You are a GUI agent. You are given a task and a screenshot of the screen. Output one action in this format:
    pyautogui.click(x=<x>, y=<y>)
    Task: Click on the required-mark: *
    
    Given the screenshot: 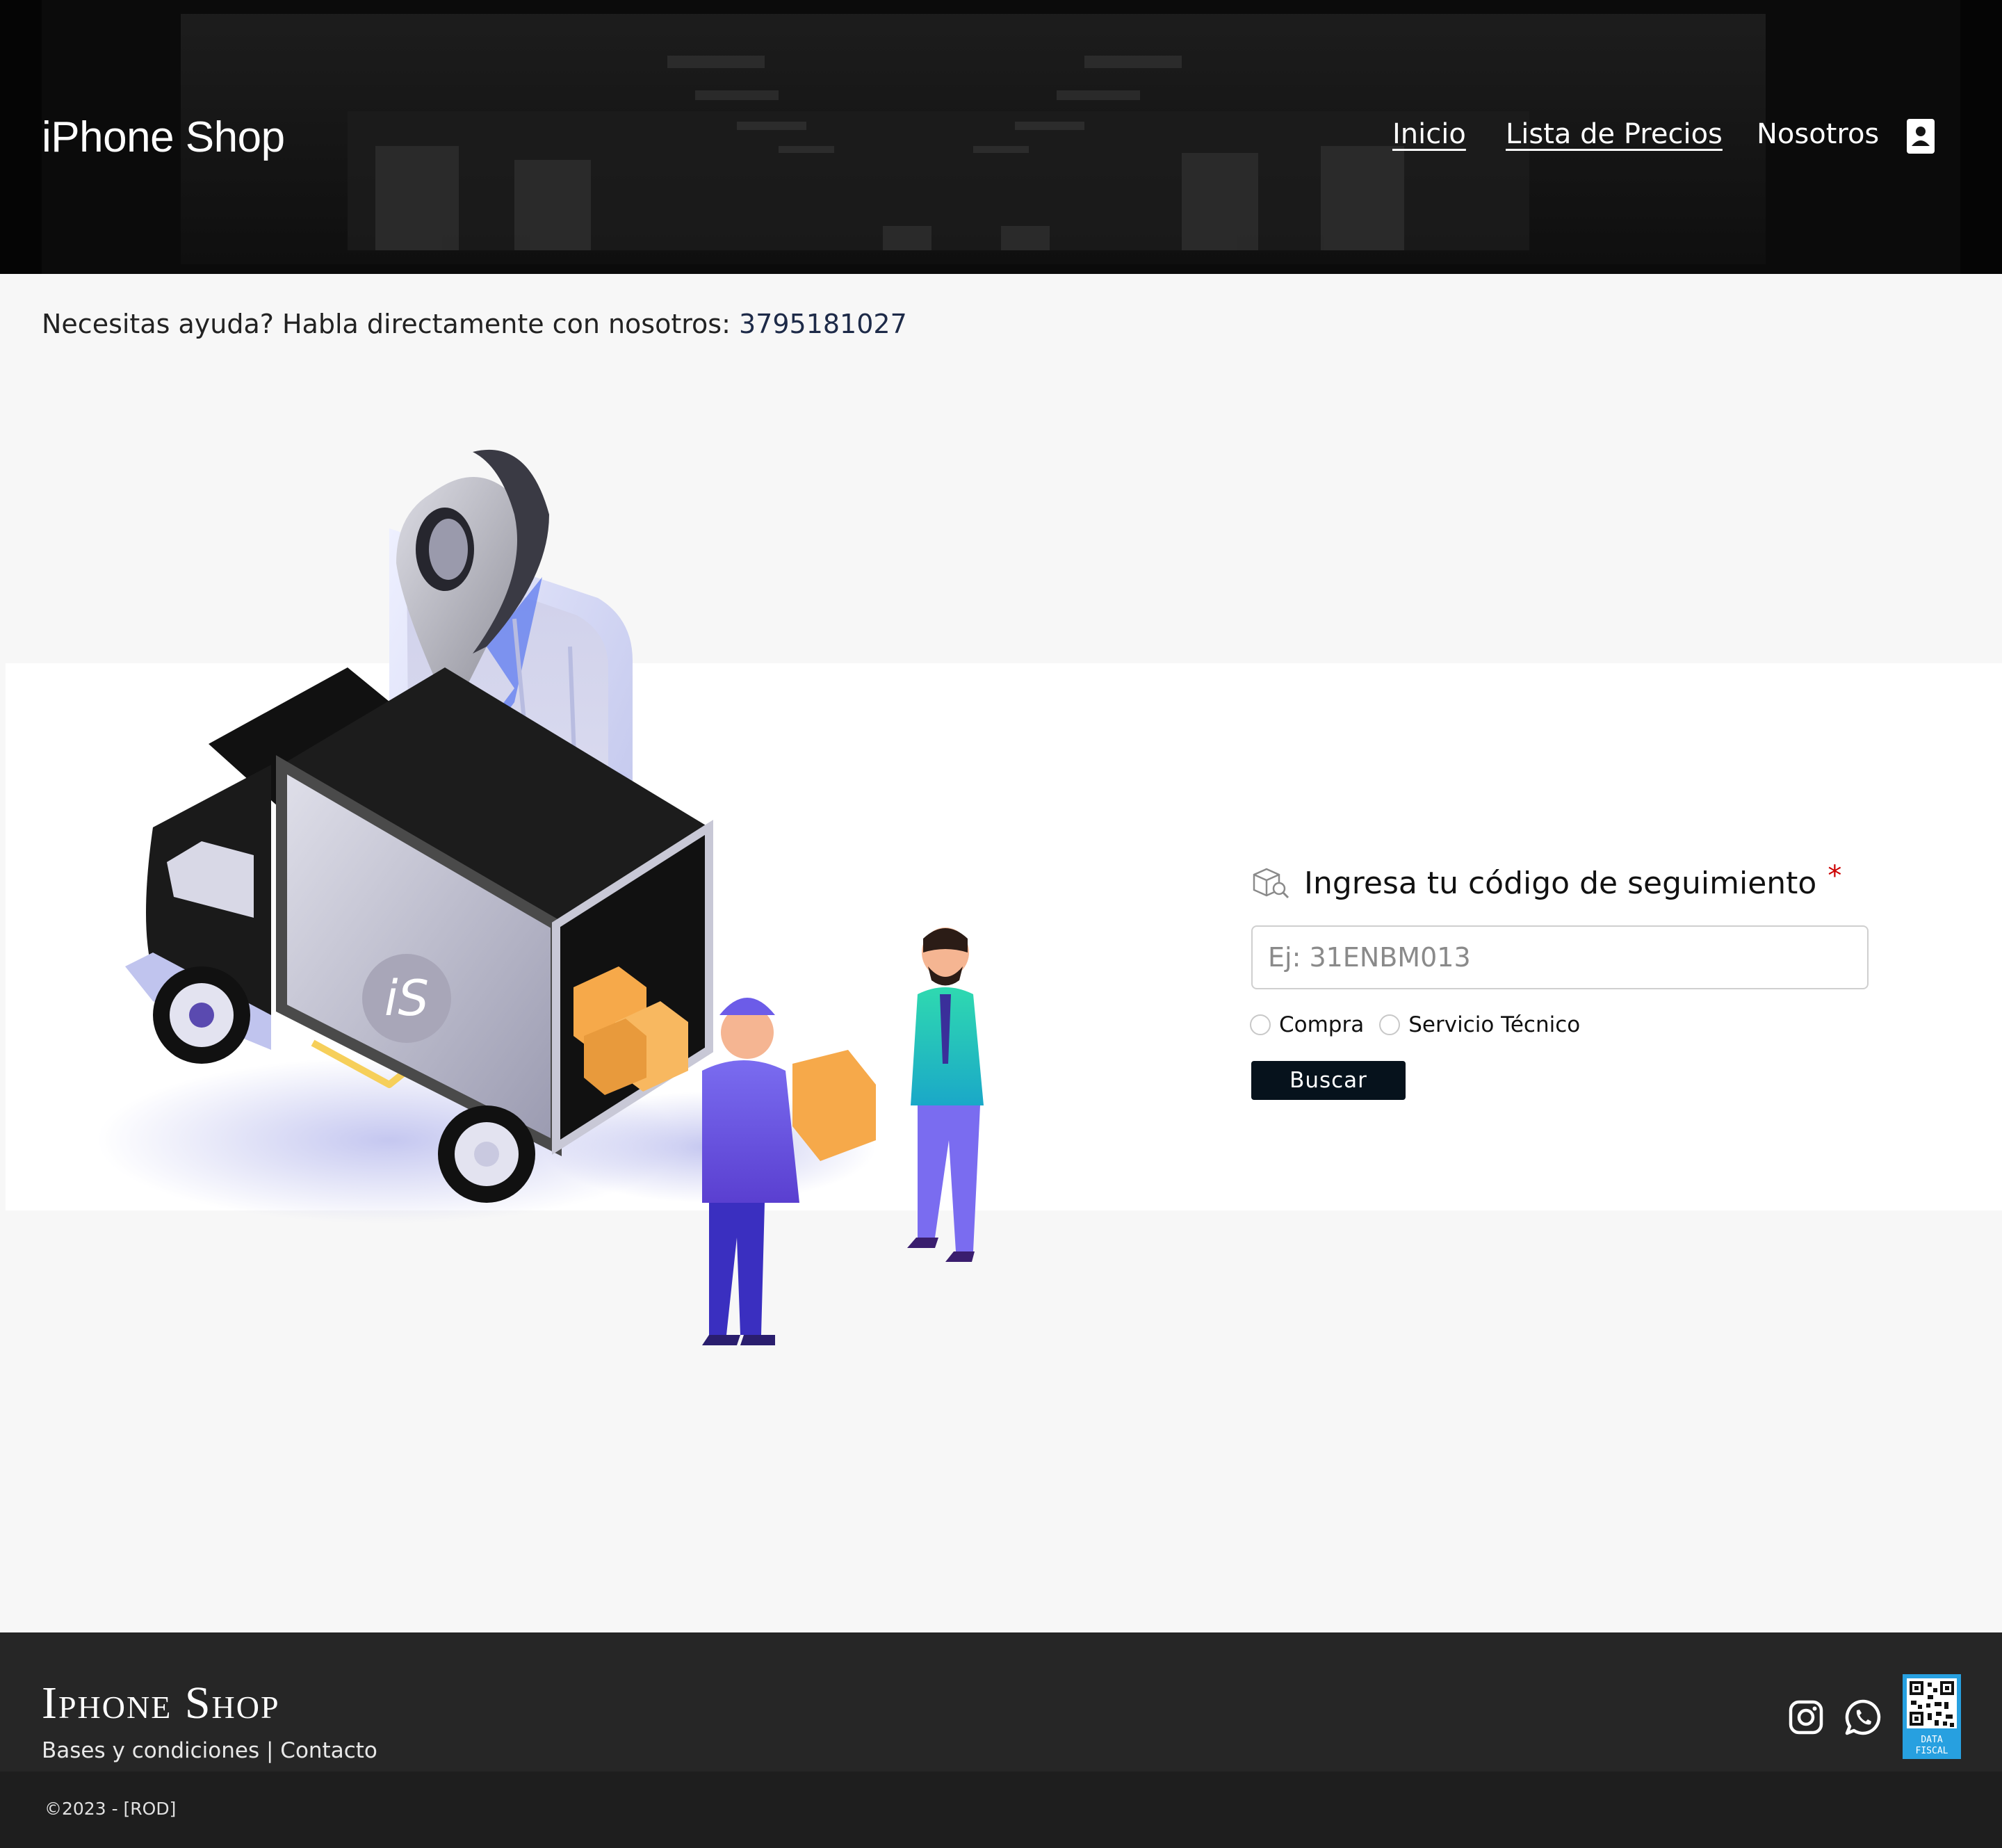 What is the action you would take?
    pyautogui.click(x=1835, y=876)
    